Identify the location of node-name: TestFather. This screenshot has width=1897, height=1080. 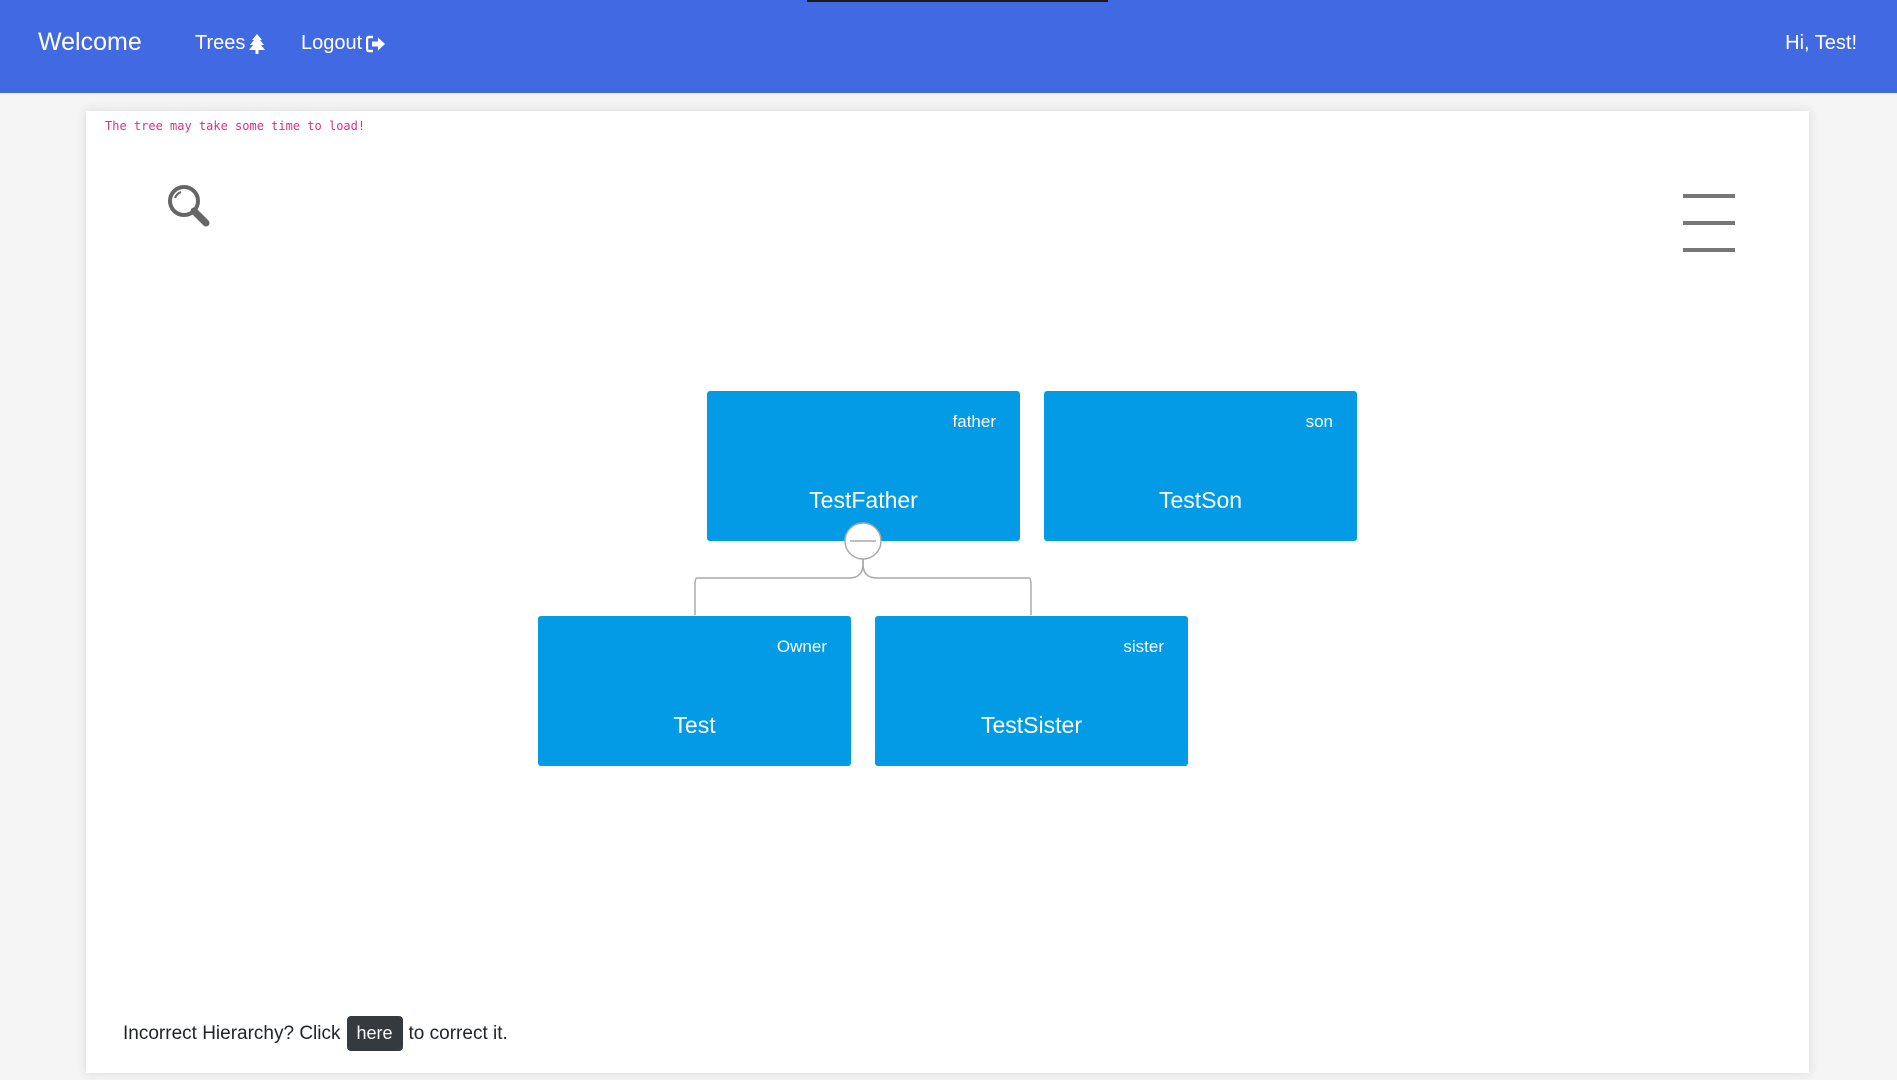
(863, 500).